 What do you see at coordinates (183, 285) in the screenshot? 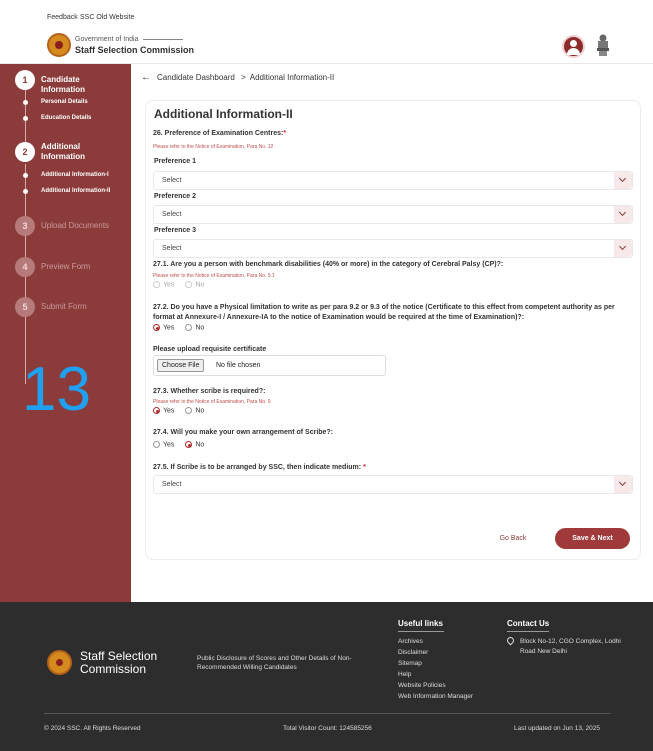
I see `question-27-1-options: Yes No` at bounding box center [183, 285].